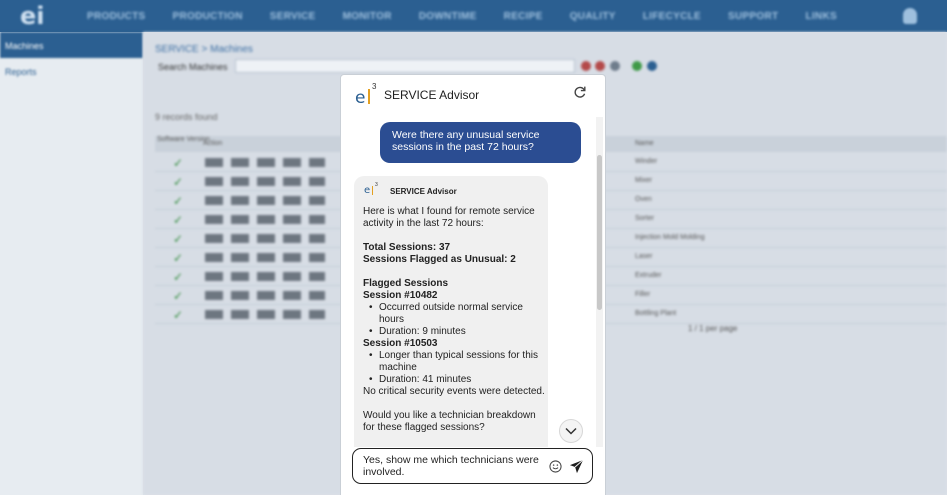  I want to click on column-action: Action, so click(212, 143).